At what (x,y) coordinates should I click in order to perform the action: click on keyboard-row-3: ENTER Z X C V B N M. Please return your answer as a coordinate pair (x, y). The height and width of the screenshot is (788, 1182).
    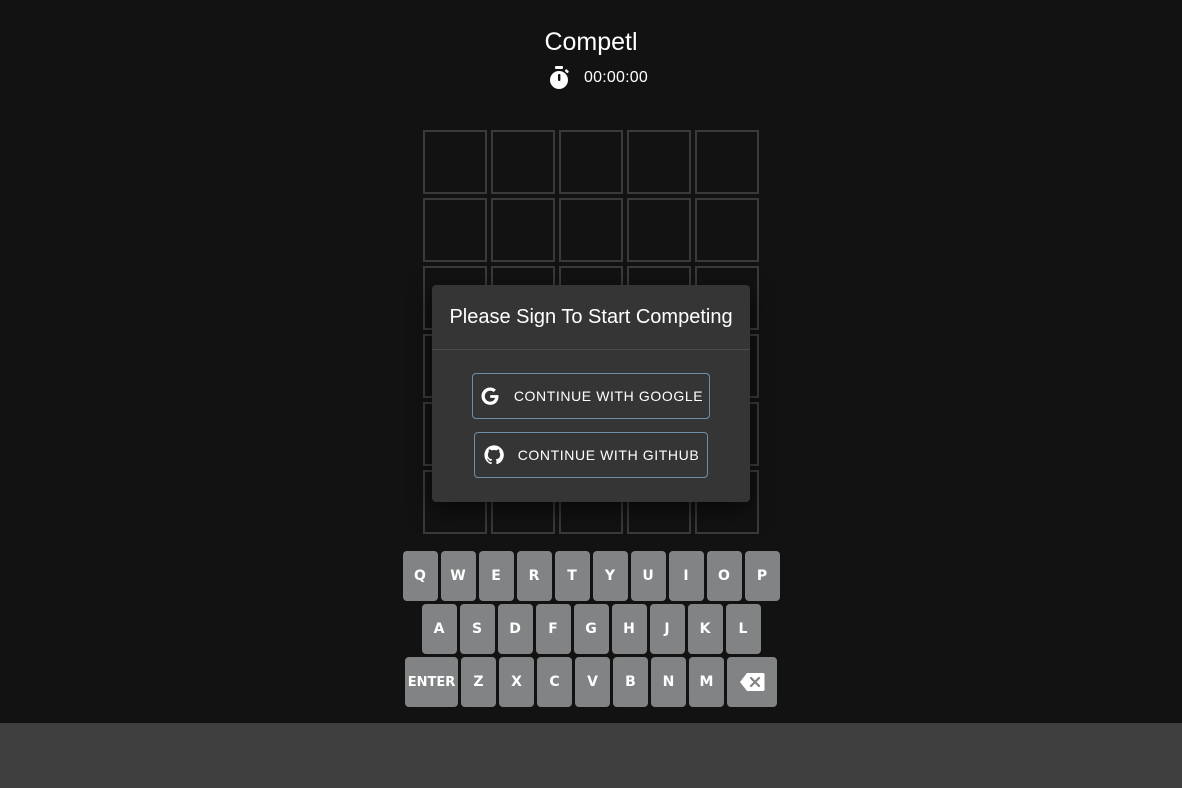
    Looking at the image, I should click on (591, 682).